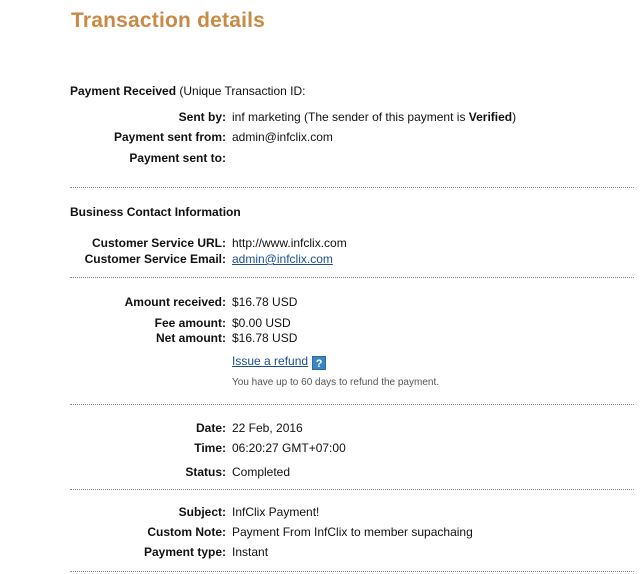  Describe the element at coordinates (320, 472) in the screenshot. I see `status-row: Status: Completed` at that location.